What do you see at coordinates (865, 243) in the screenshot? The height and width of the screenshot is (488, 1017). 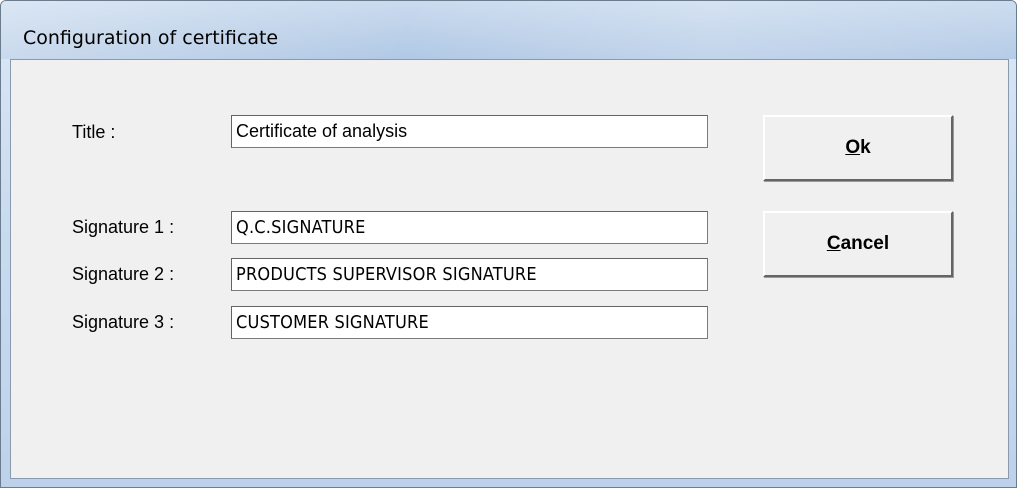 I see `cancel-label-rest: ancel` at bounding box center [865, 243].